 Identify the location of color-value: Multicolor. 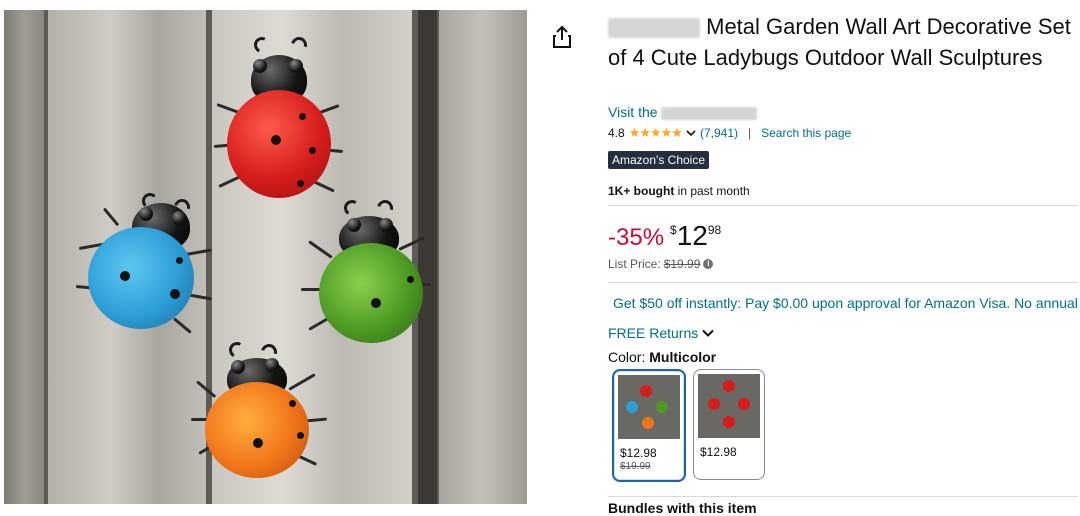
(683, 357).